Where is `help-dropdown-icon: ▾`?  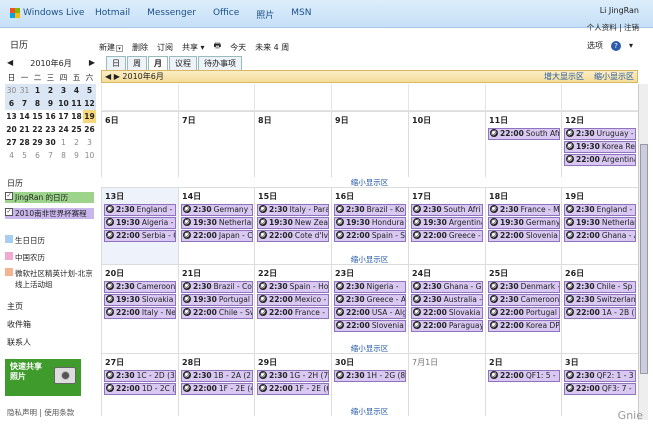 help-dropdown-icon: ▾ is located at coordinates (631, 45).